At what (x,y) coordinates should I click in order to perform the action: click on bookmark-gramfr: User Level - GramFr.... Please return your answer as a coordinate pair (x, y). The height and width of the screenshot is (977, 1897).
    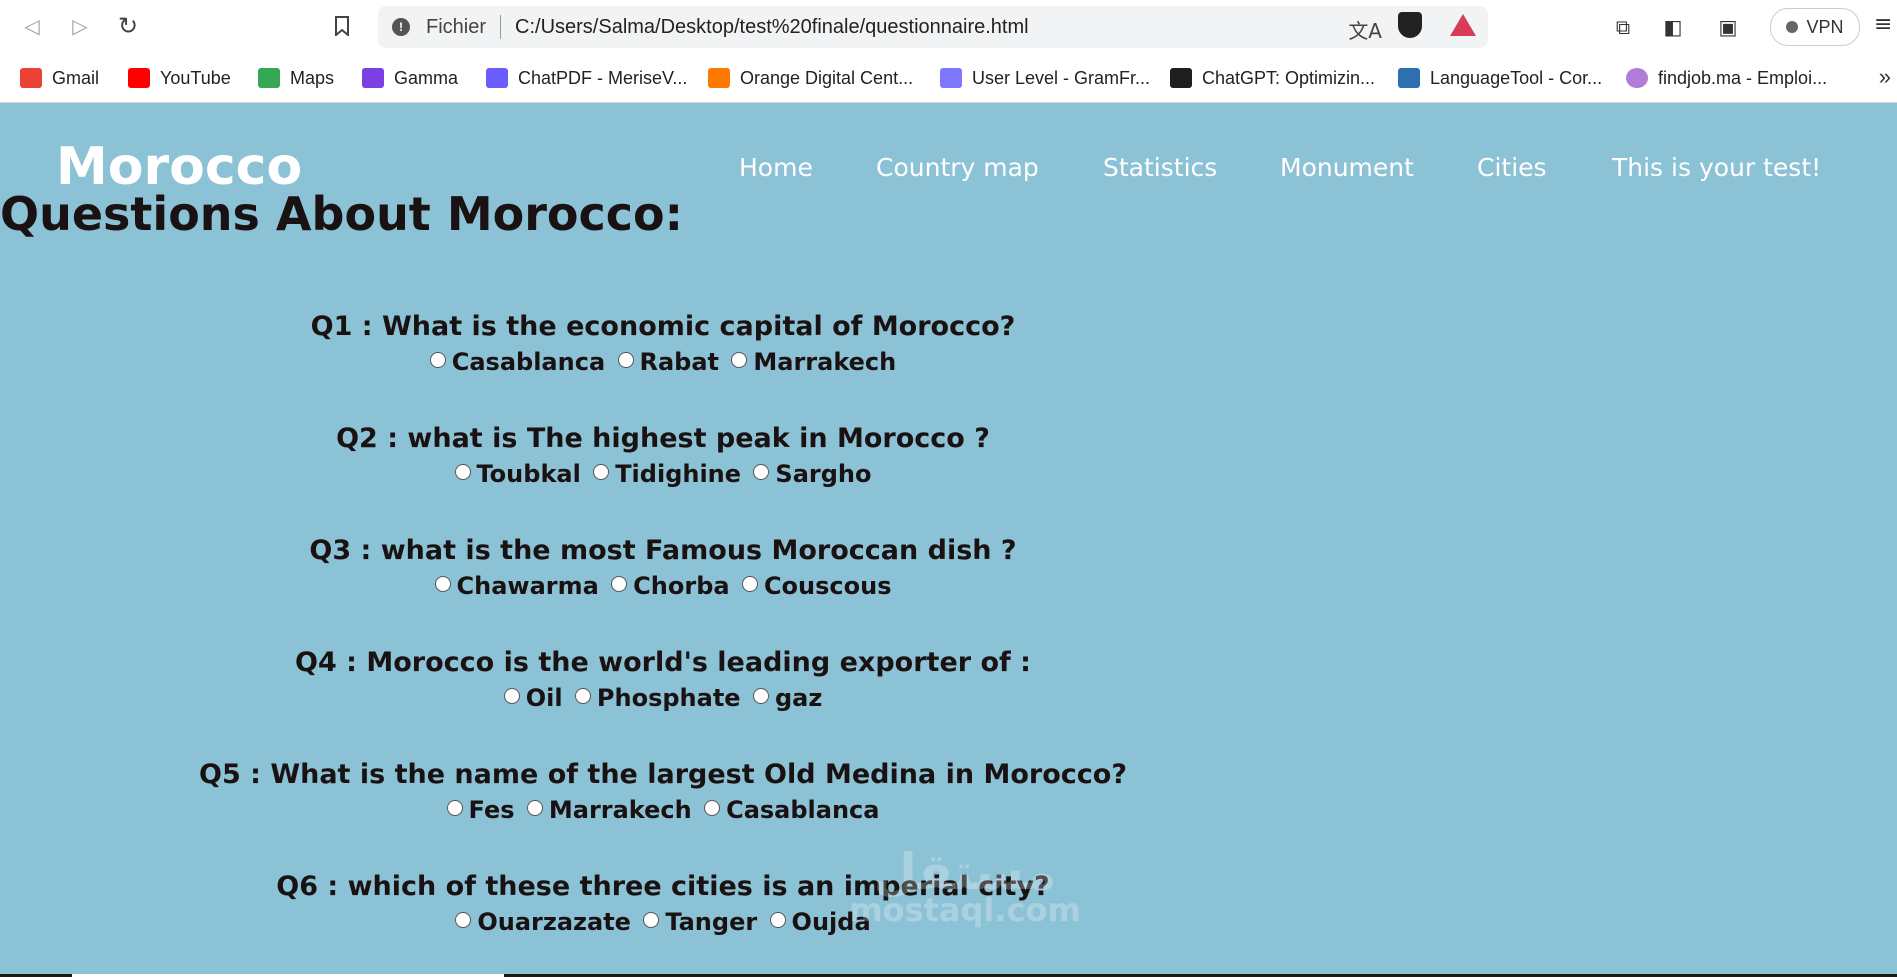
    Looking at the image, I should click on (1045, 78).